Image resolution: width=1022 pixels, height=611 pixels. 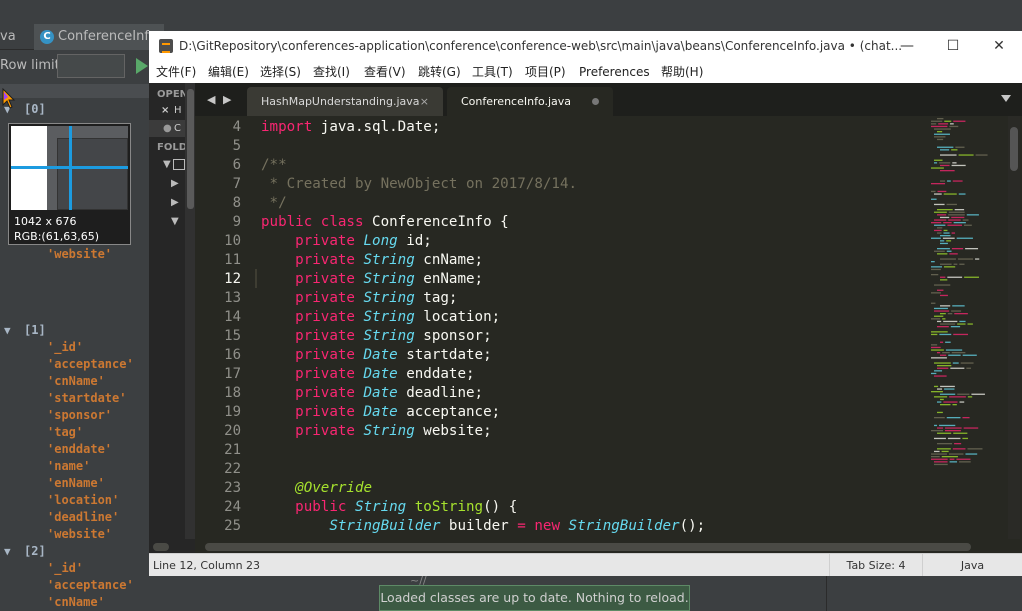 I want to click on tree-key-label: 'sponsor', so click(x=80, y=415).